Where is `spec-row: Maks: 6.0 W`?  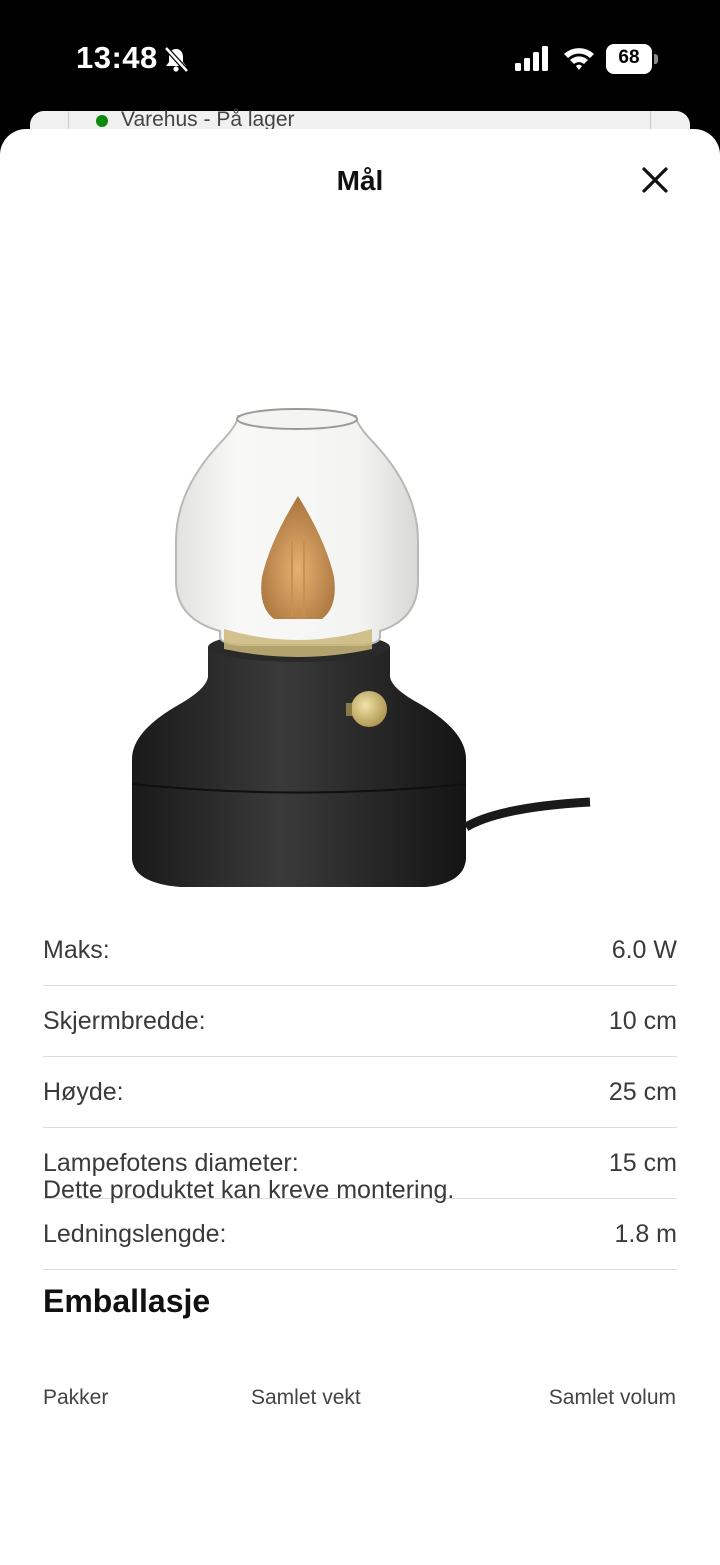
spec-row: Maks: 6.0 W is located at coordinates (360, 950).